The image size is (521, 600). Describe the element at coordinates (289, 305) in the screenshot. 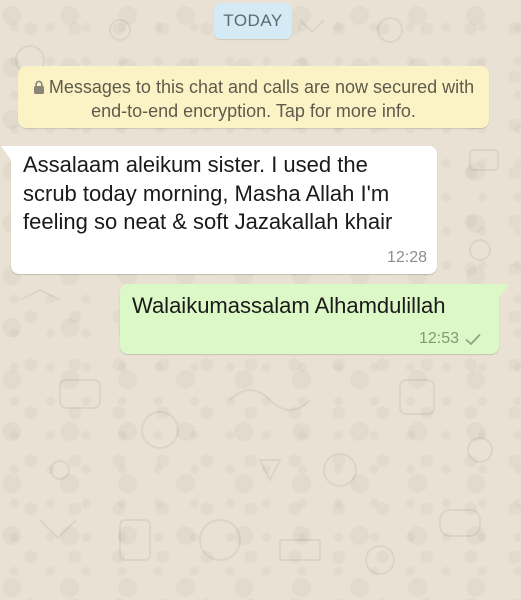

I see `message-text: Walaikumassalam Alhamdulillah` at that location.